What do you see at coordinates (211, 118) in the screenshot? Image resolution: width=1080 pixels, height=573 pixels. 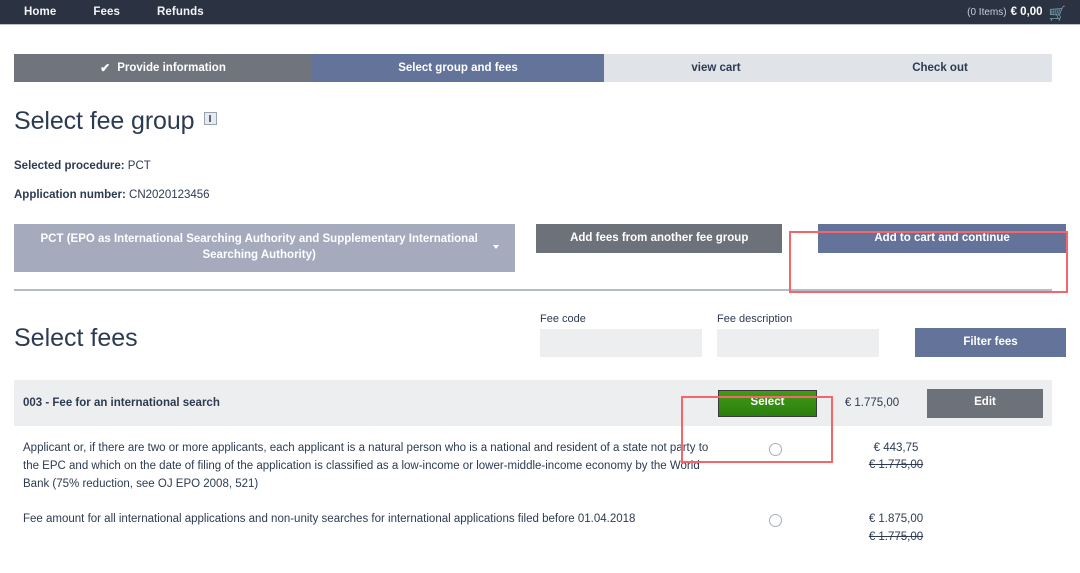 I see `info-icon` at bounding box center [211, 118].